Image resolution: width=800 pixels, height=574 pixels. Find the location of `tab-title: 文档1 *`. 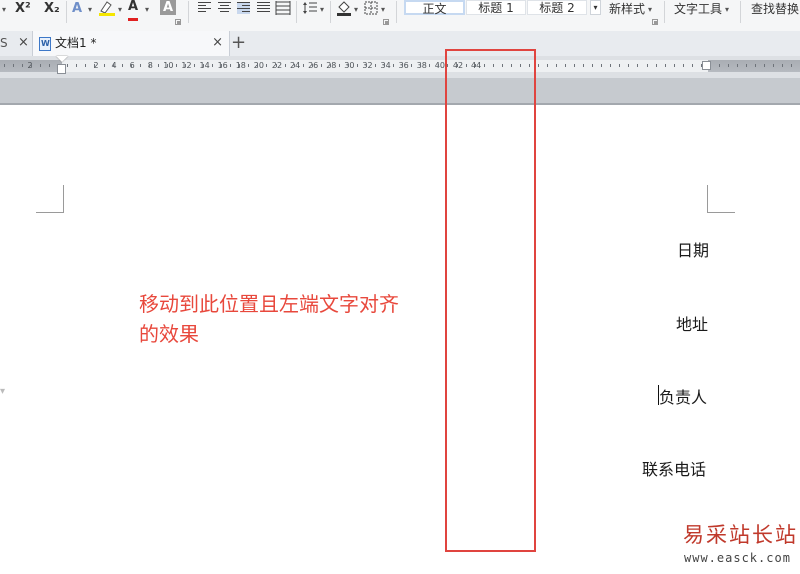

tab-title: 文档1 * is located at coordinates (76, 43).